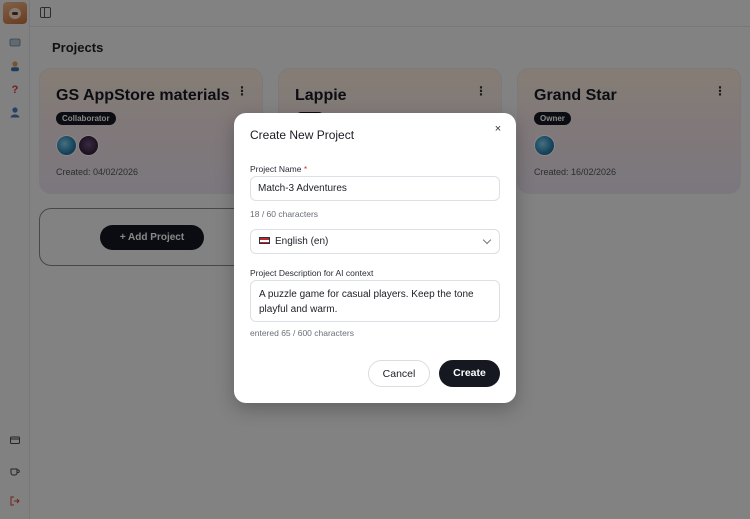  I want to click on description-char-counter: entered 65 / 600 characters, so click(302, 333).